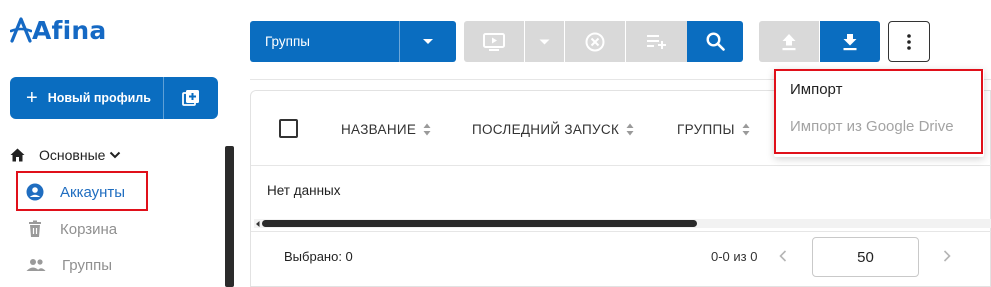 The image size is (991, 287). What do you see at coordinates (816, 89) in the screenshot?
I see `menu-item-import: Импорт` at bounding box center [816, 89].